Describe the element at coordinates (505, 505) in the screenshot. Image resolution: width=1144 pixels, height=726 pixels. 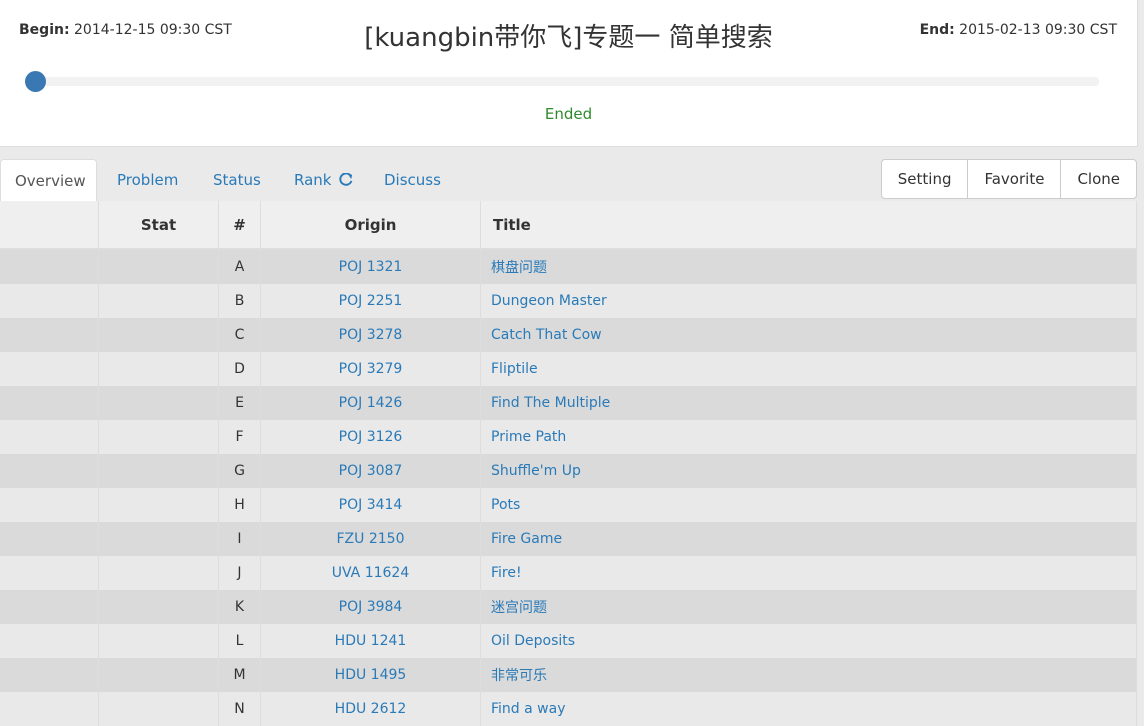
I see `problem-title-link: Pots` at that location.